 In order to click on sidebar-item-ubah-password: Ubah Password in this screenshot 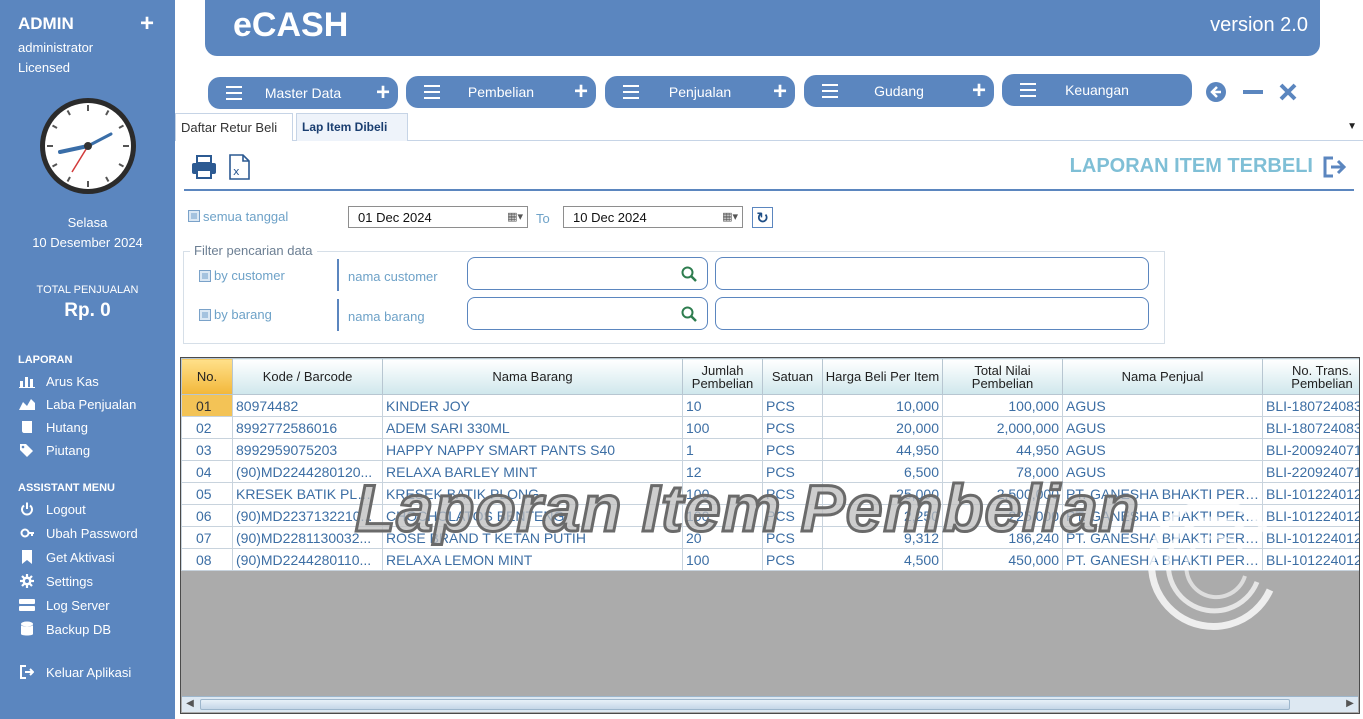, I will do `click(78, 533)`.